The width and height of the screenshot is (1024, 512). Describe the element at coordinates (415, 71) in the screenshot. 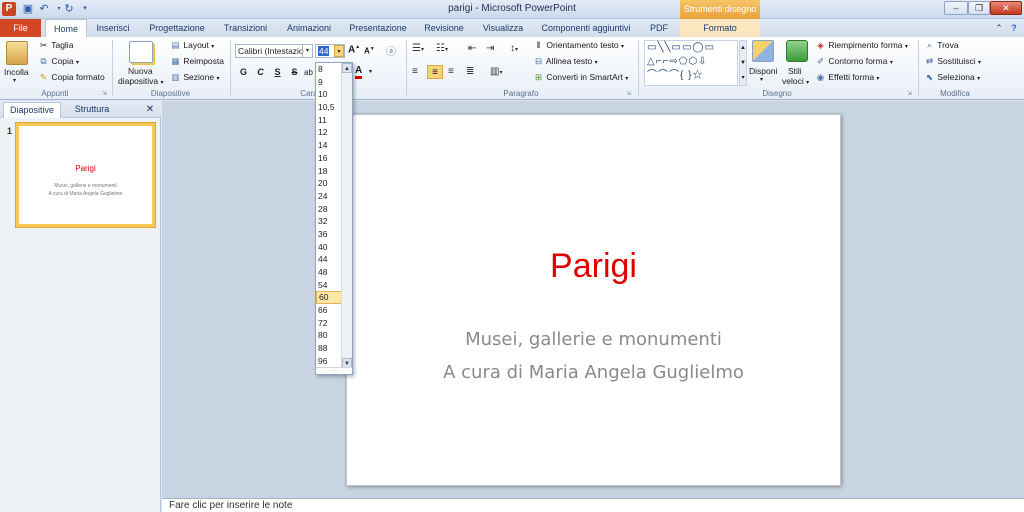

I see `align-left-icon: ≡` at that location.